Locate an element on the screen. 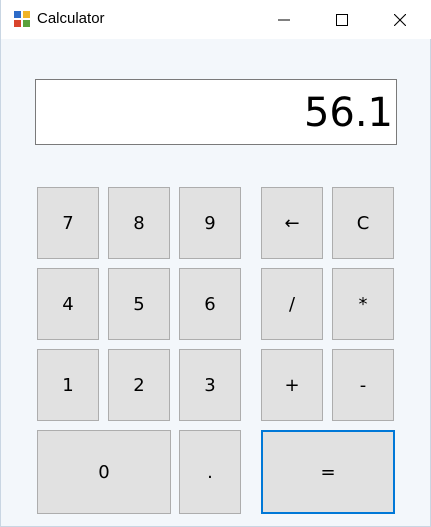 This screenshot has width=431, height=527. equals-button: = is located at coordinates (328, 472).